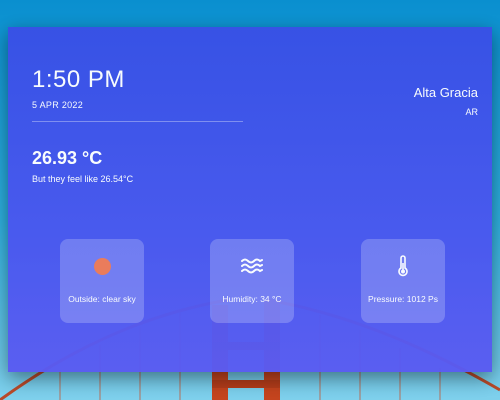 The image size is (500, 400). What do you see at coordinates (252, 281) in the screenshot?
I see `humidity-tile: Humidity: 34 °C` at bounding box center [252, 281].